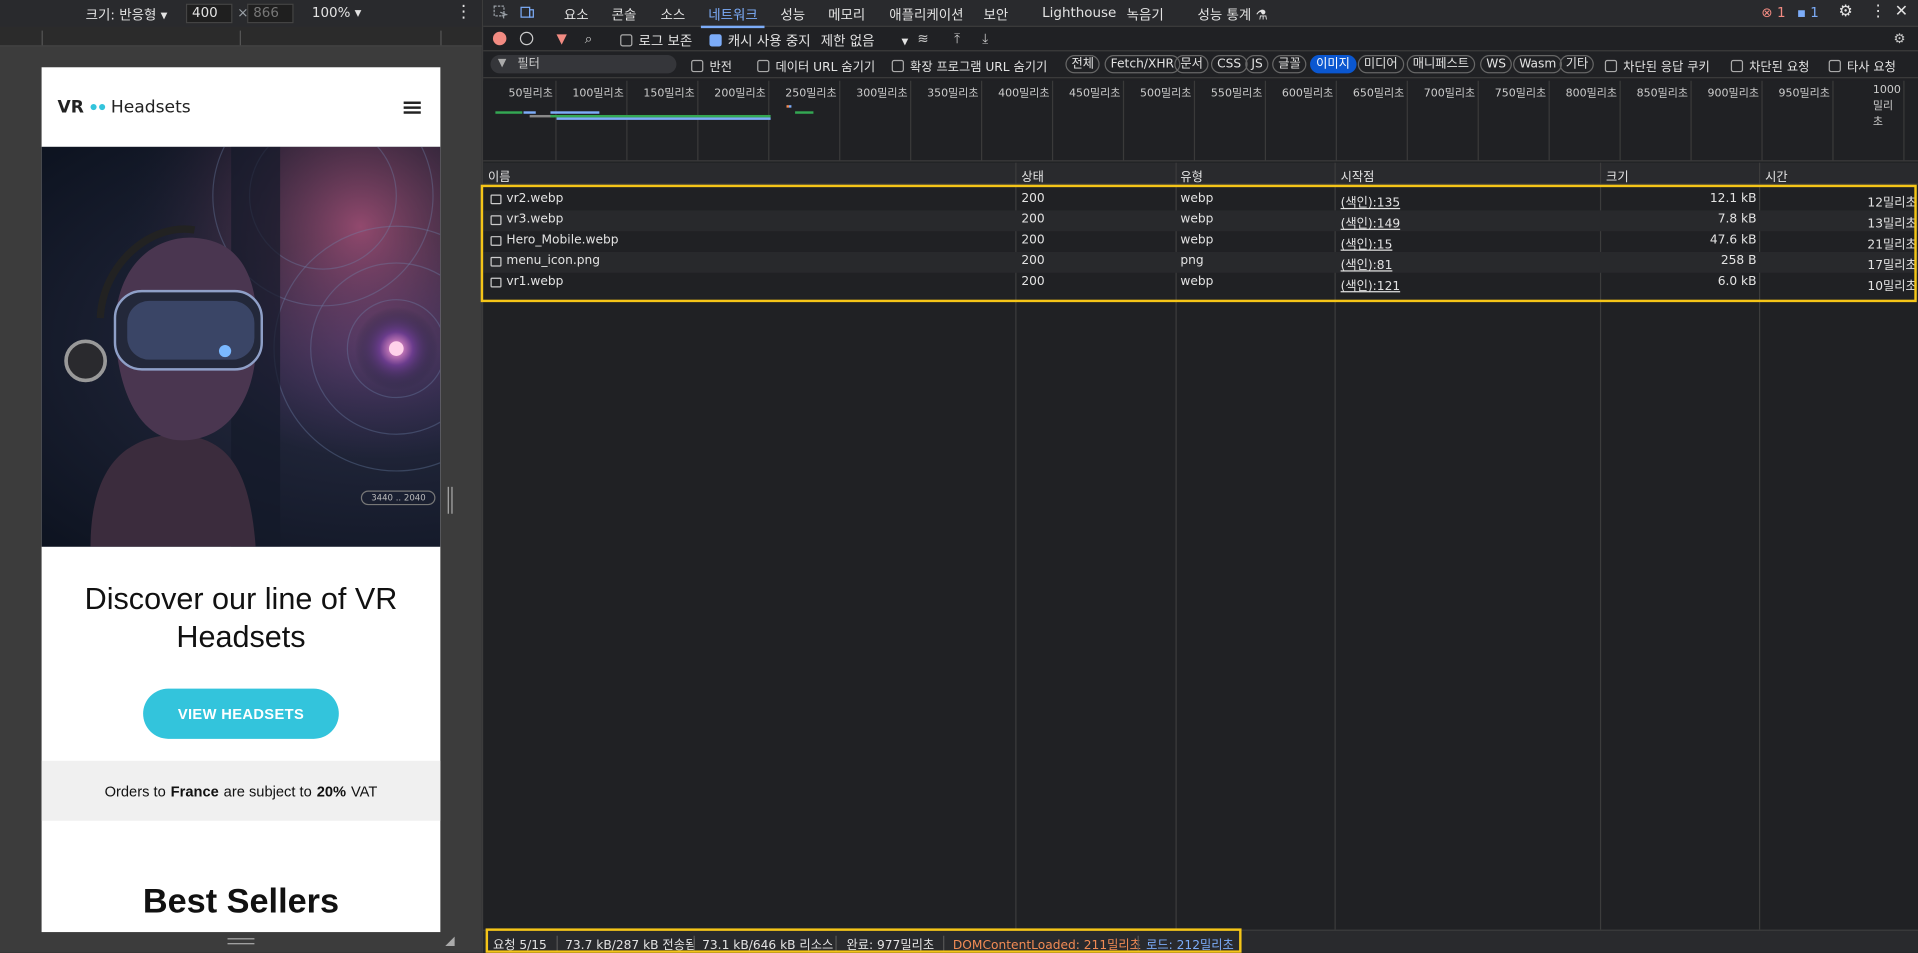  I want to click on hide-extension-urls-checkbox: 확장 프로그램 URL 숨기기, so click(969, 65).